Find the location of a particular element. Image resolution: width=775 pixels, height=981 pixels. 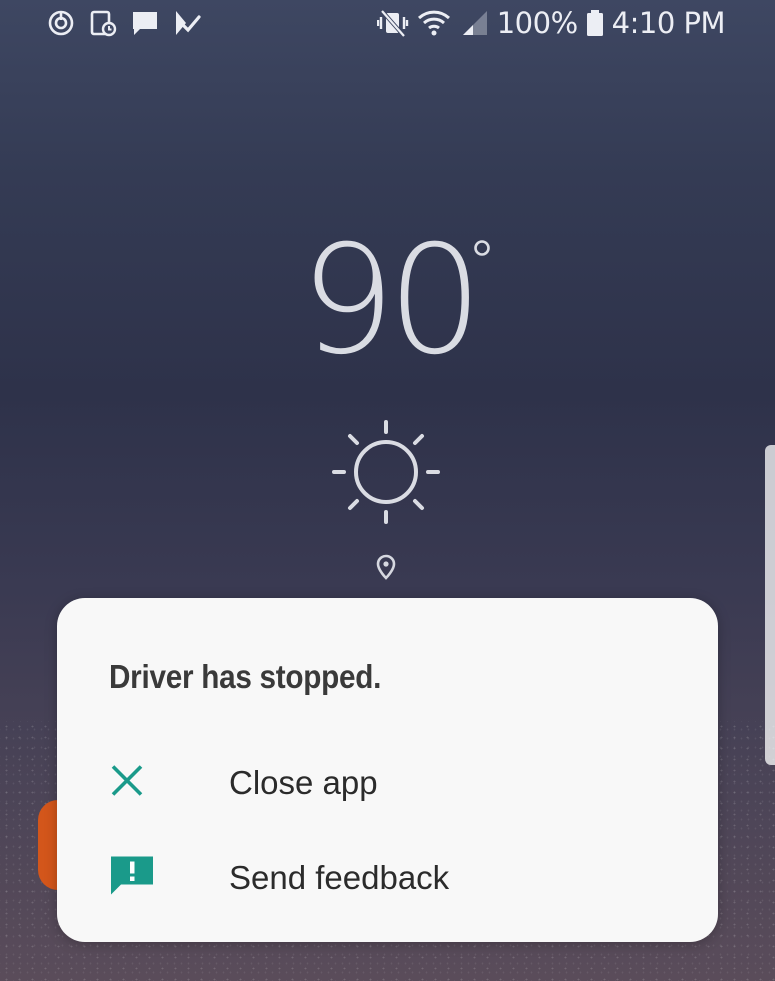

close-app-button: Close app is located at coordinates (387, 783).